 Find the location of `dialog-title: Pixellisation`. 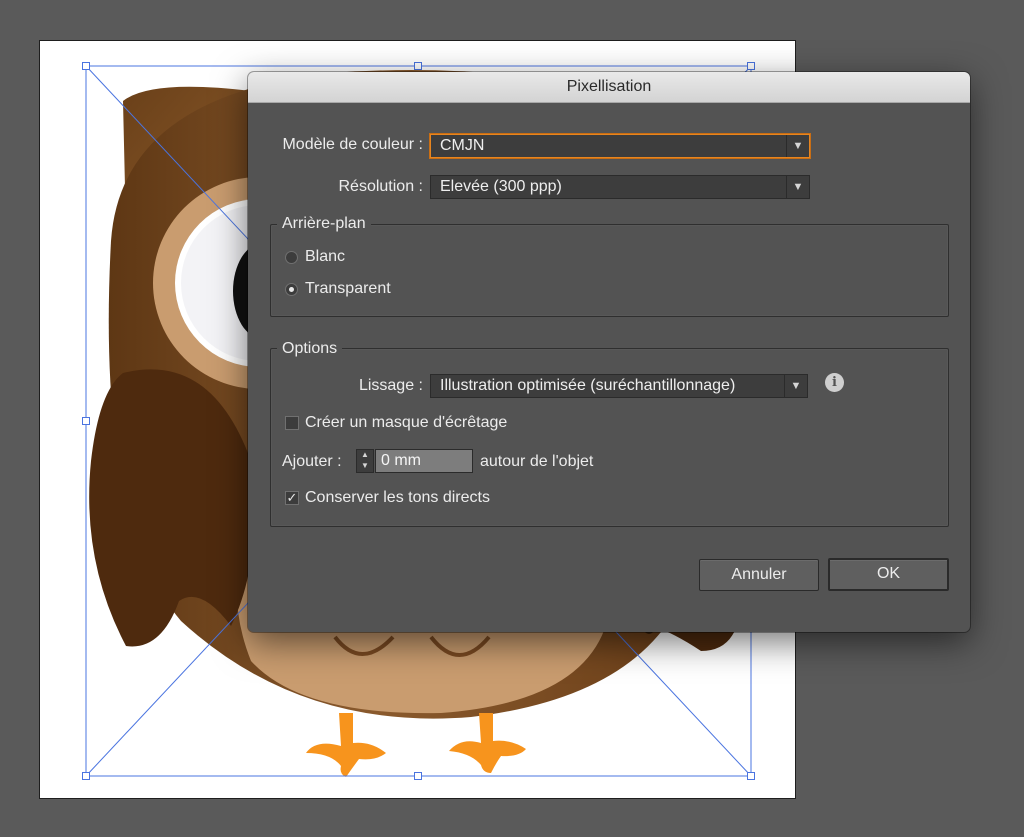

dialog-title: Pixellisation is located at coordinates (609, 87).